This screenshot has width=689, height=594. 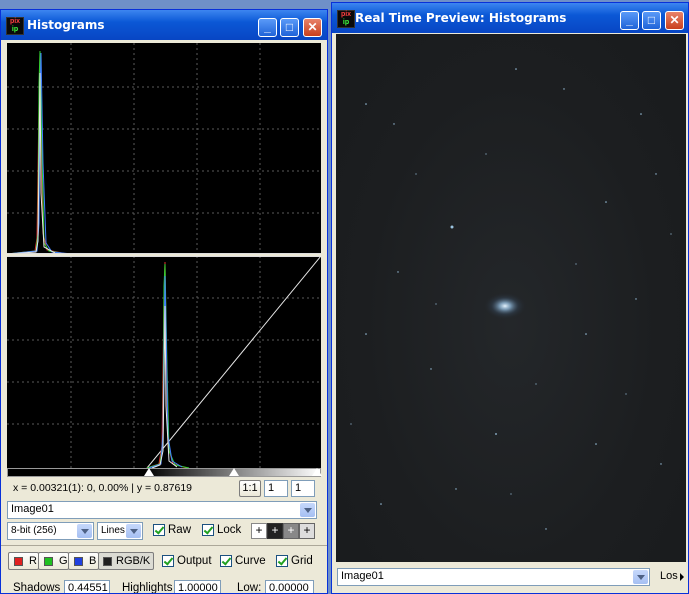 What do you see at coordinates (159, 530) in the screenshot?
I see `raw-checkbox` at bounding box center [159, 530].